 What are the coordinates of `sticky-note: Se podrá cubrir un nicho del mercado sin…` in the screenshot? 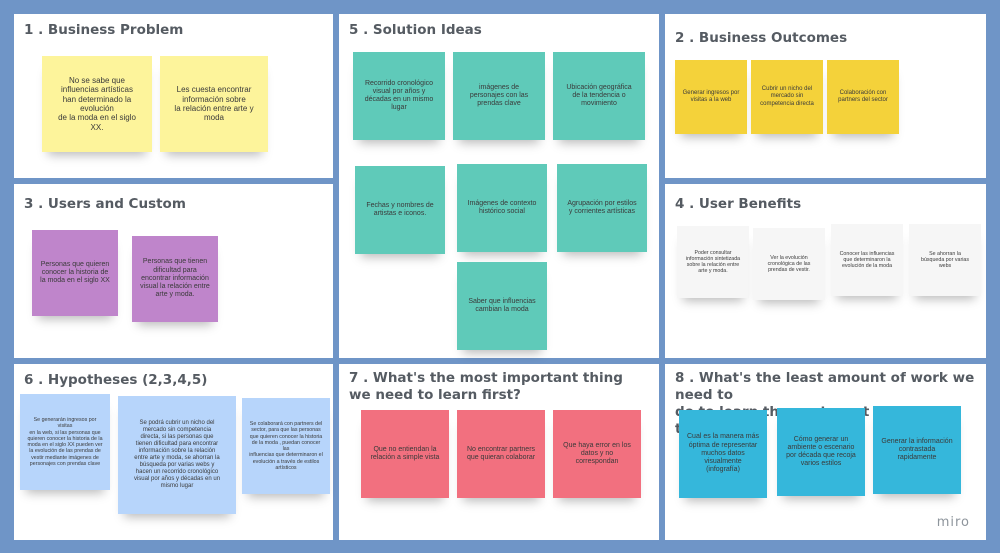 It's located at (177, 455).